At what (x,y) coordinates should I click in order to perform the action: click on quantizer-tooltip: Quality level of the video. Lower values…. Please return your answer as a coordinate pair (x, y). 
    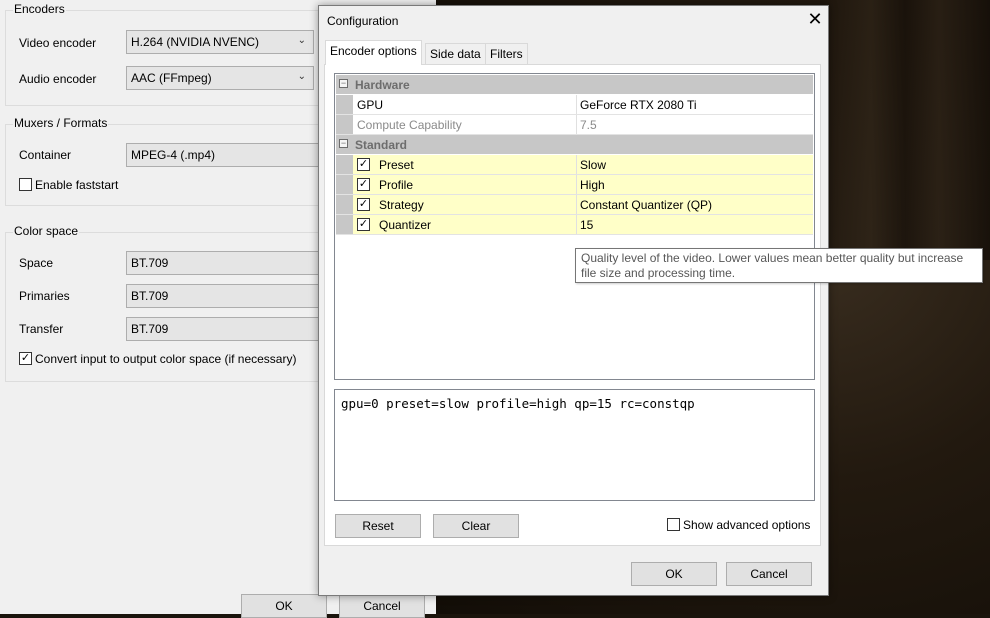
    Looking at the image, I should click on (779, 265).